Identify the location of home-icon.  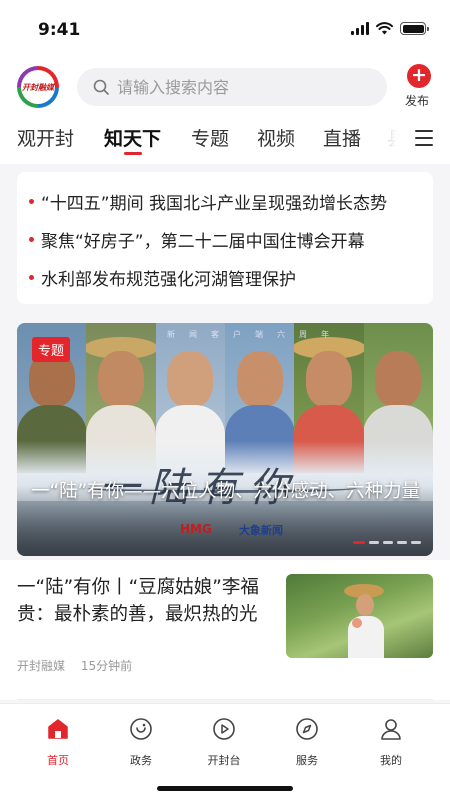
(58, 729).